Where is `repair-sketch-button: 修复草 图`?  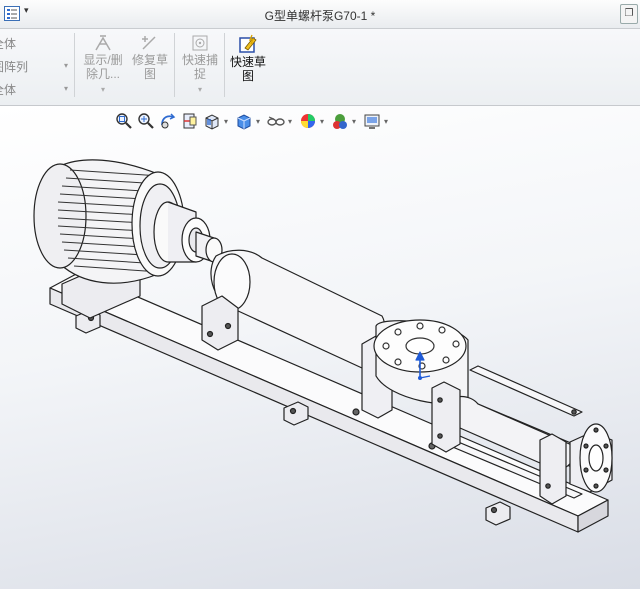 repair-sketch-button: 修复草 图 is located at coordinates (150, 57).